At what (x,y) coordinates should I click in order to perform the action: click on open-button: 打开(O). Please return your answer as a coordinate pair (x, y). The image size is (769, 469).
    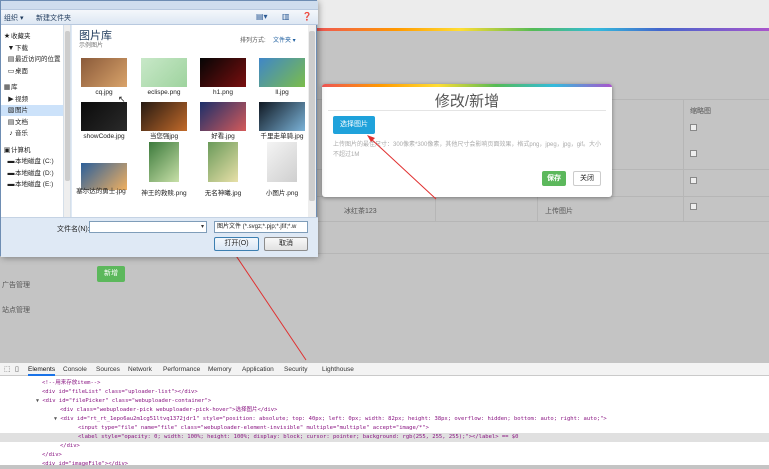
    Looking at the image, I should click on (236, 244).